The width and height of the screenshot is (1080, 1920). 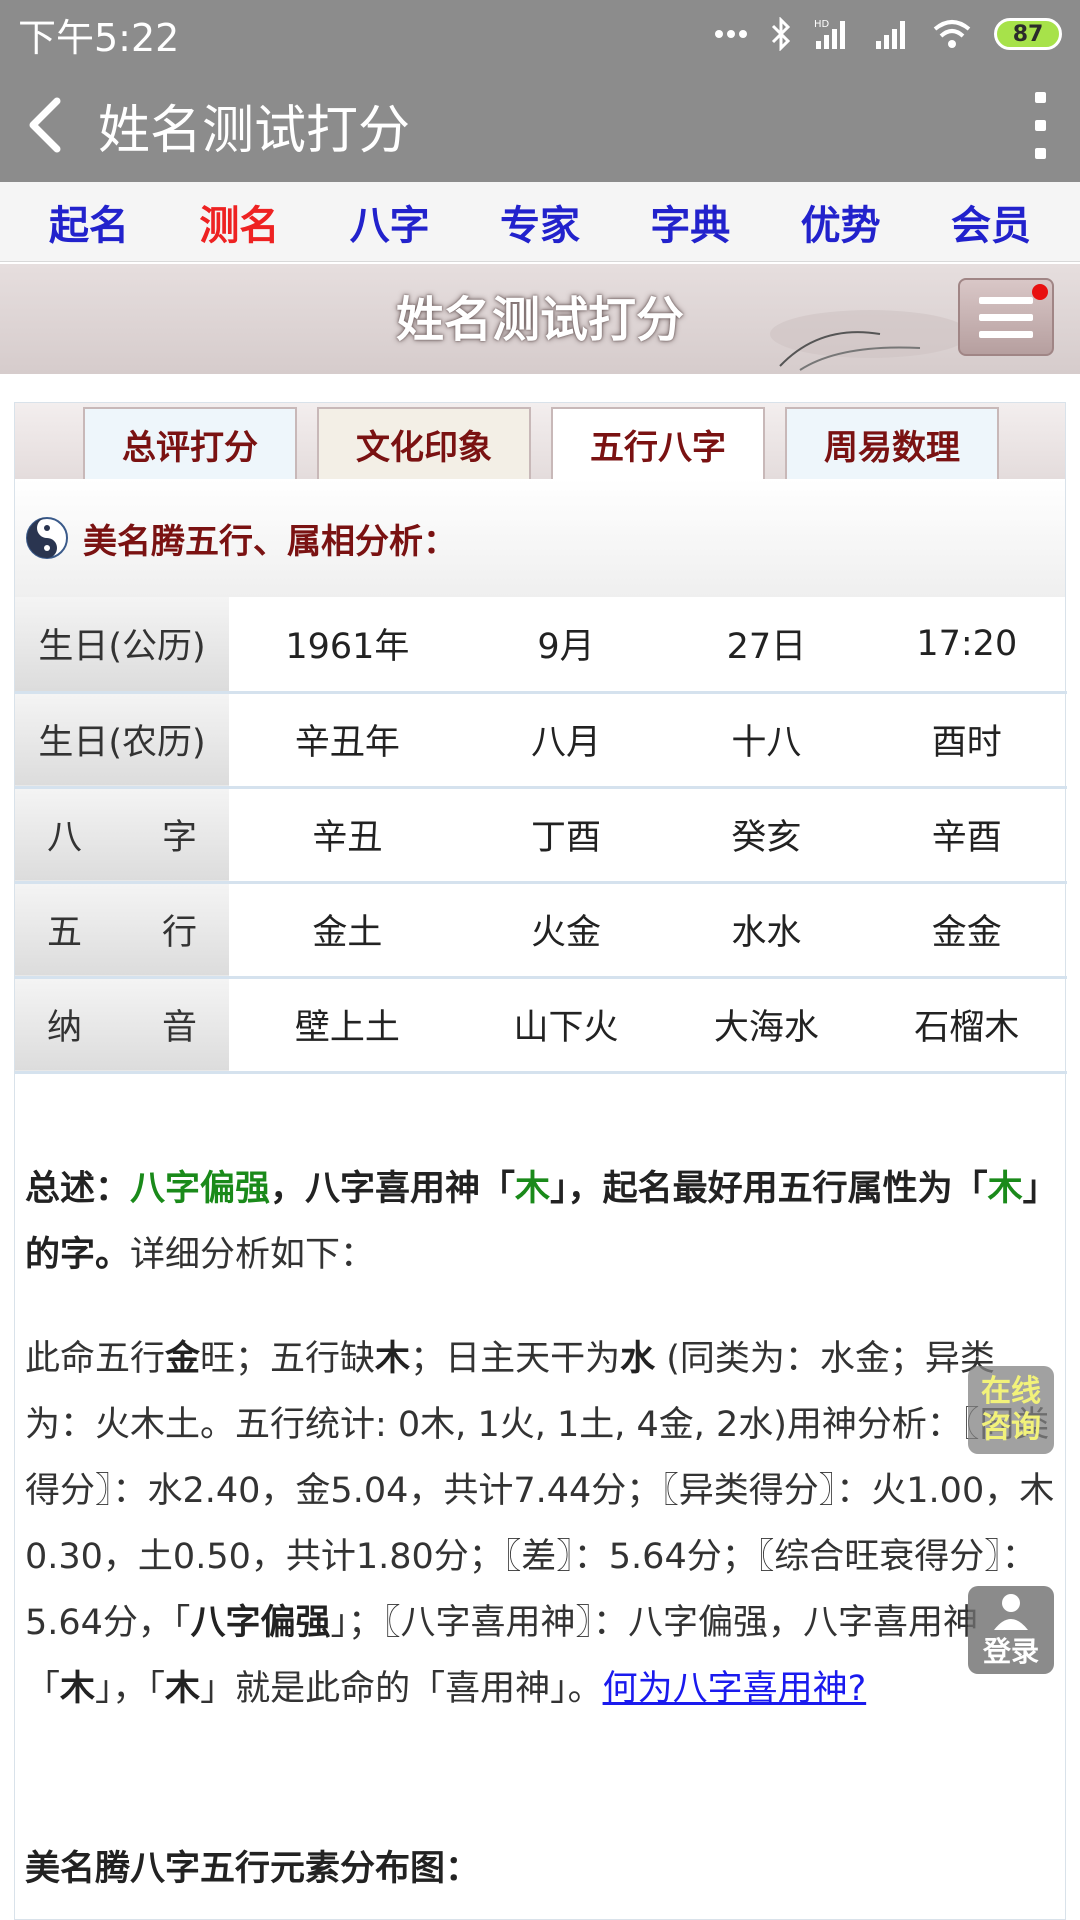 What do you see at coordinates (270, 541) in the screenshot?
I see `section-title: 美名腾五行、属相分析：` at bounding box center [270, 541].